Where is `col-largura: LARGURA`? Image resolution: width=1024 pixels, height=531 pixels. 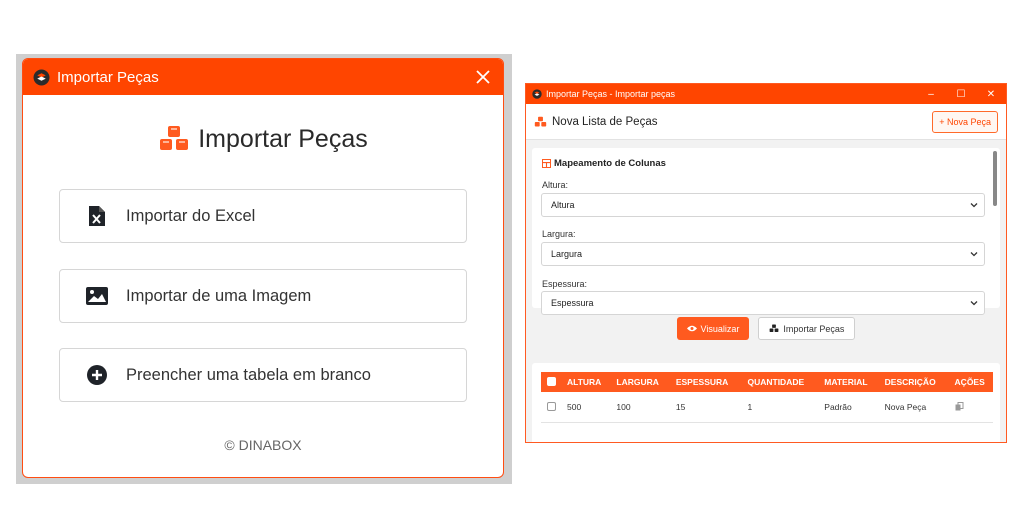 col-largura: LARGURA is located at coordinates (640, 382).